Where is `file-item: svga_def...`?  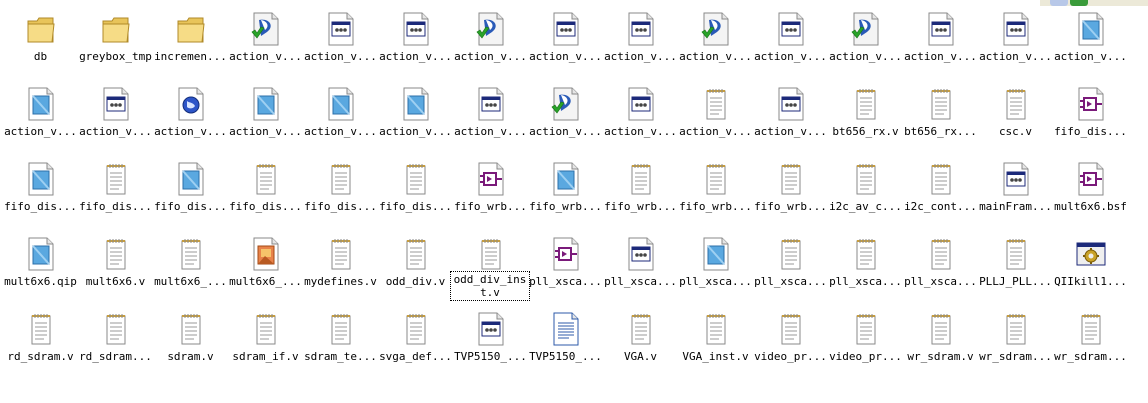
file-item: svga_def... is located at coordinates (415, 349).